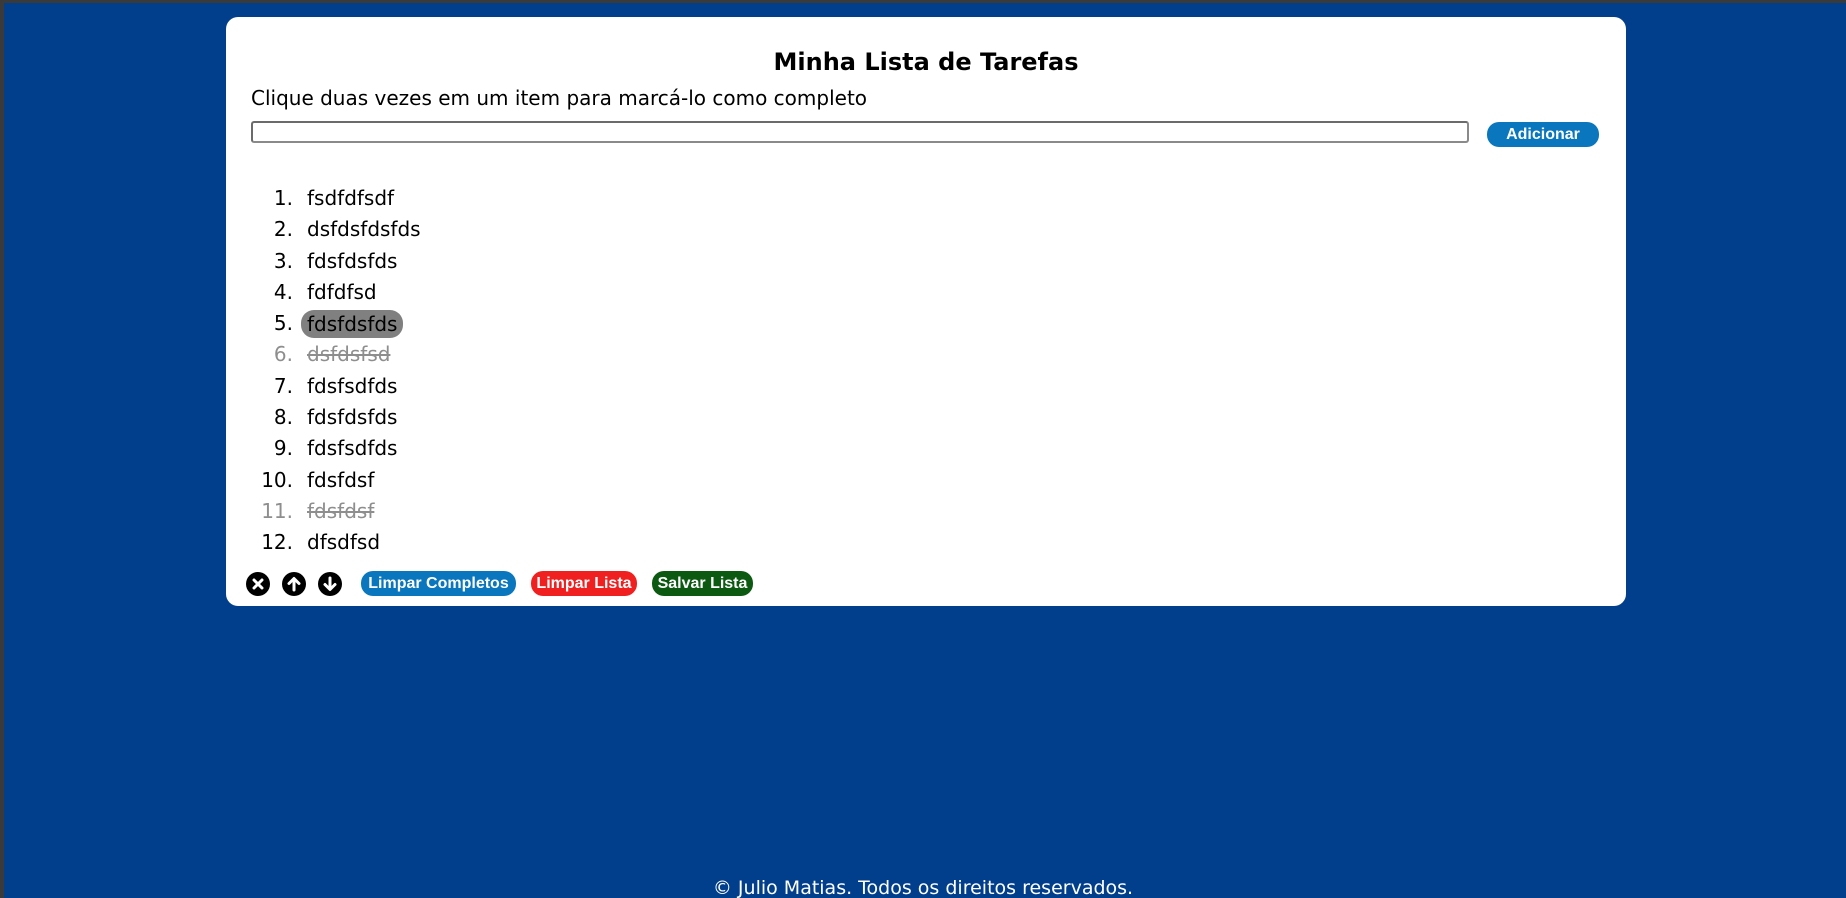  What do you see at coordinates (294, 584) in the screenshot?
I see `arrow-up-icon` at bounding box center [294, 584].